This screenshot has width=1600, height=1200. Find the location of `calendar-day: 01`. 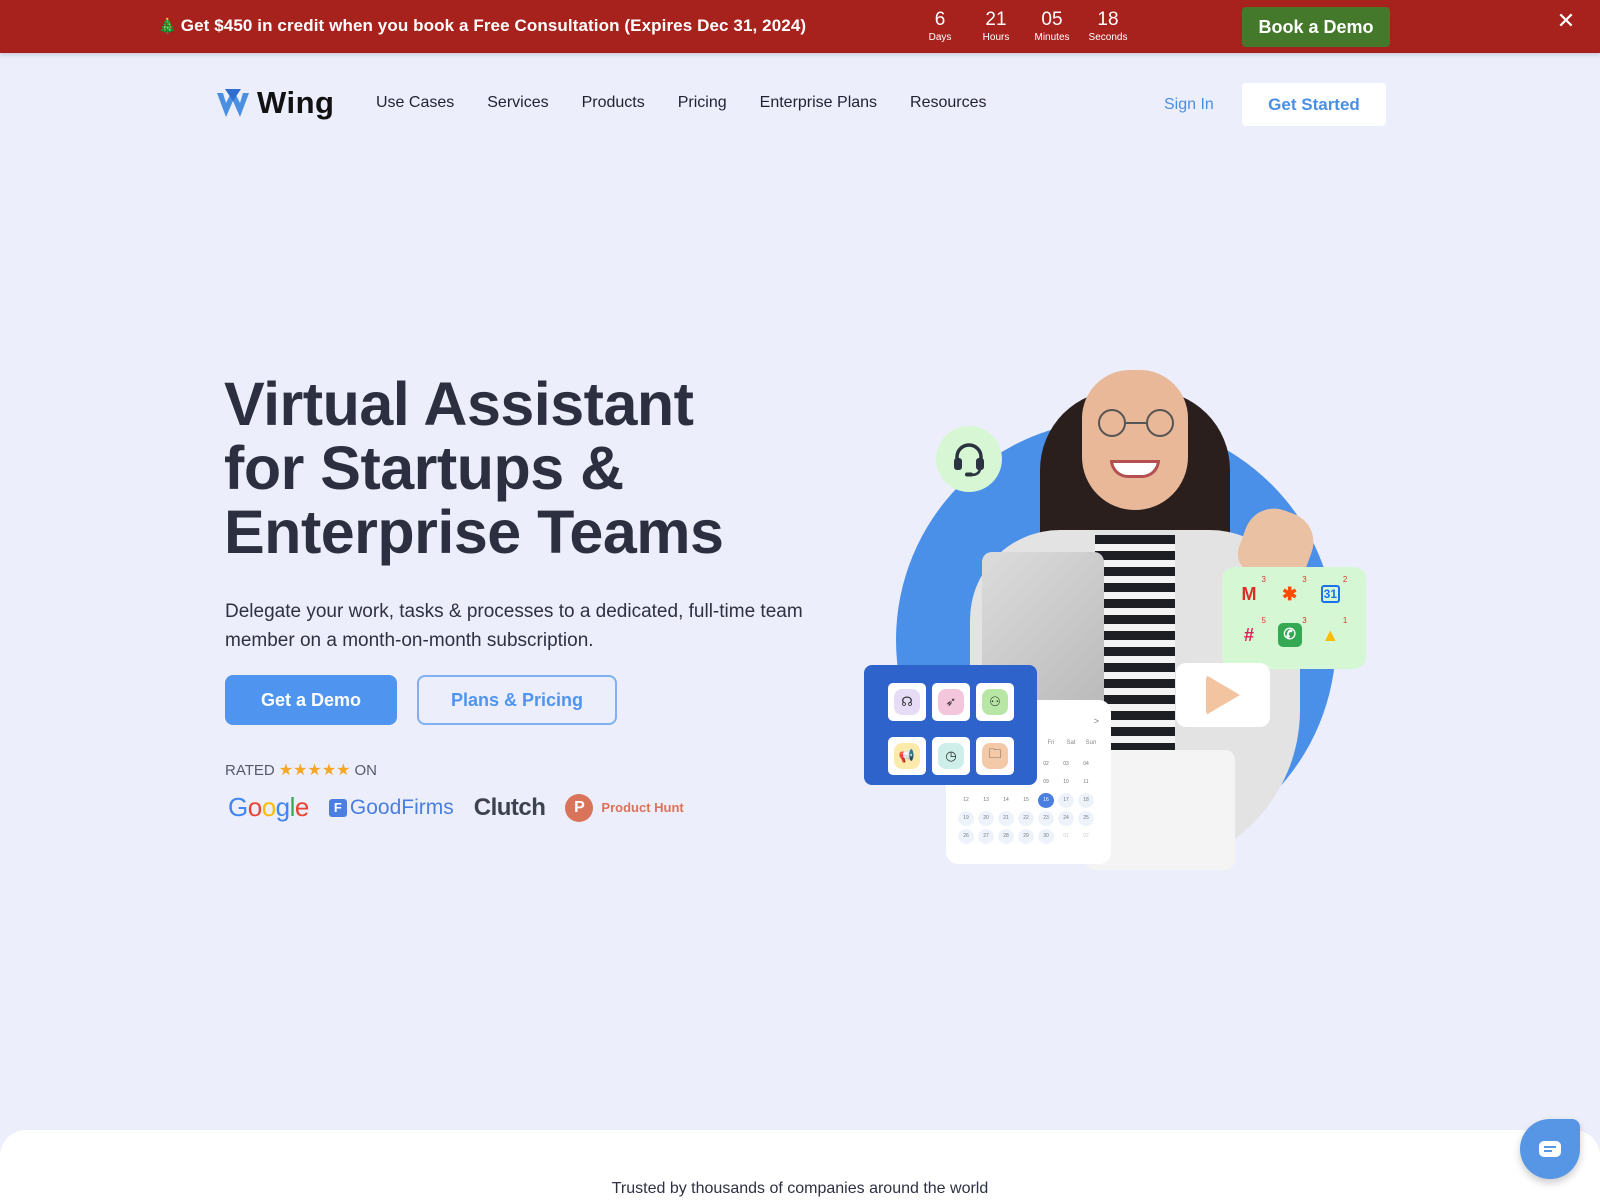

calendar-day: 01 is located at coordinates (1066, 836).